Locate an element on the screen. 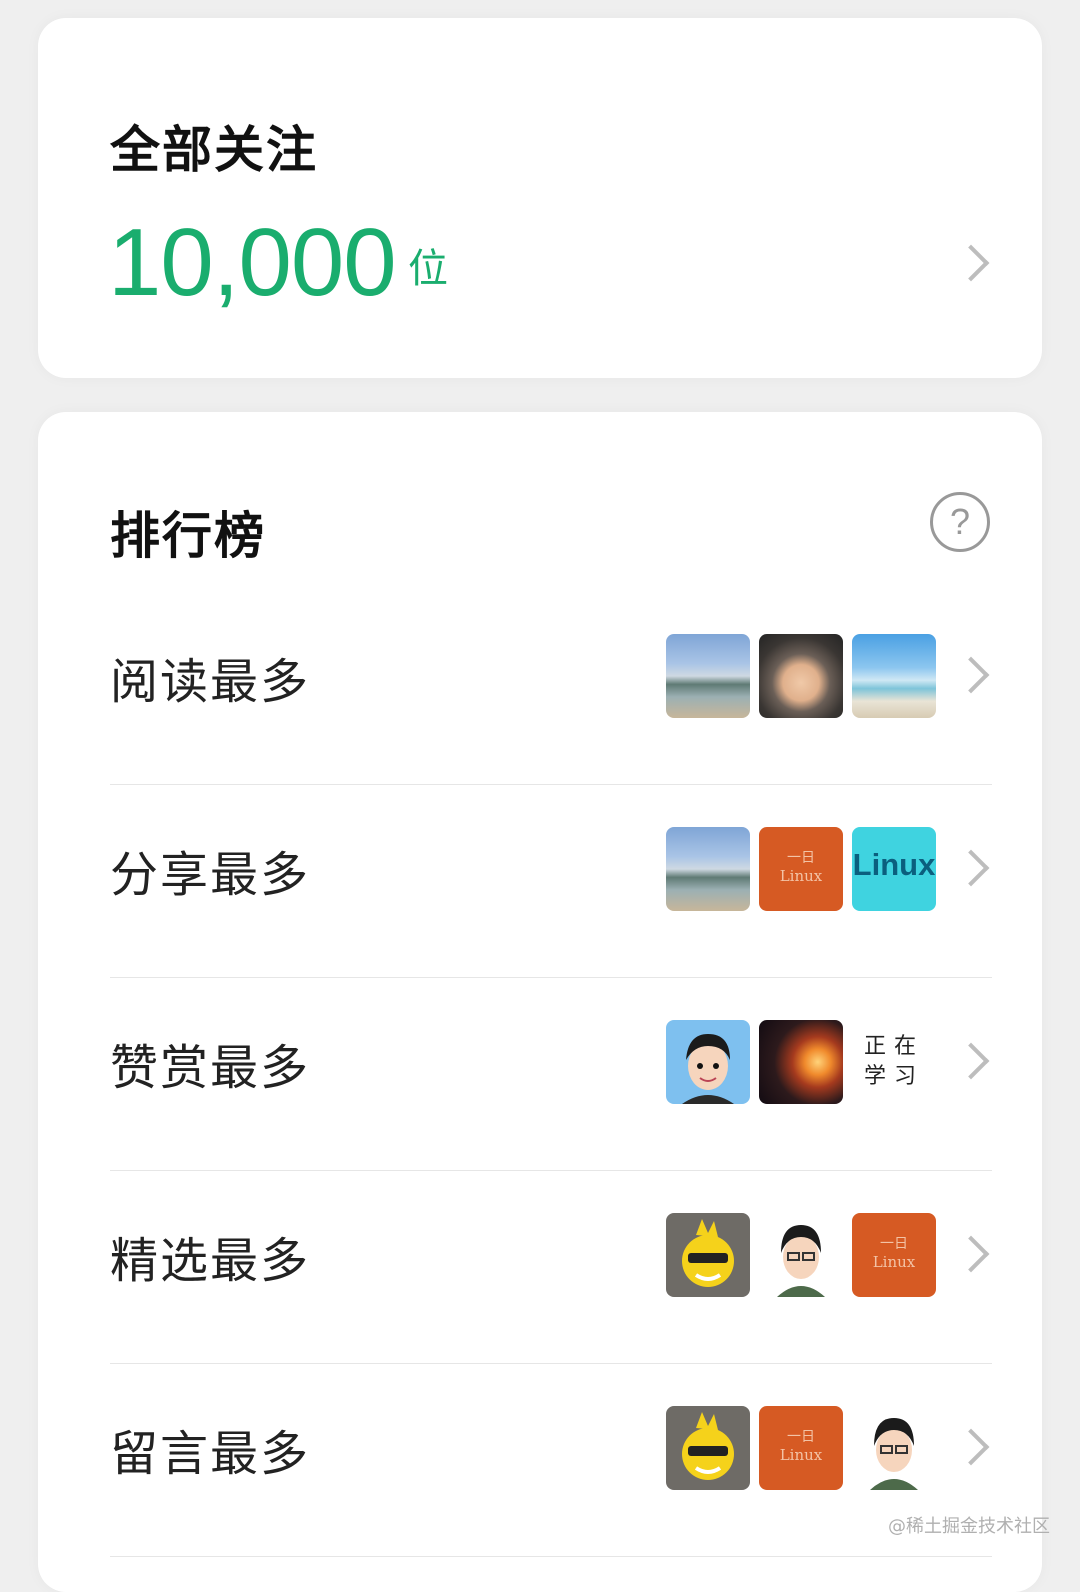  ranking-row-label: 赞赏最多 is located at coordinates (210, 1068).